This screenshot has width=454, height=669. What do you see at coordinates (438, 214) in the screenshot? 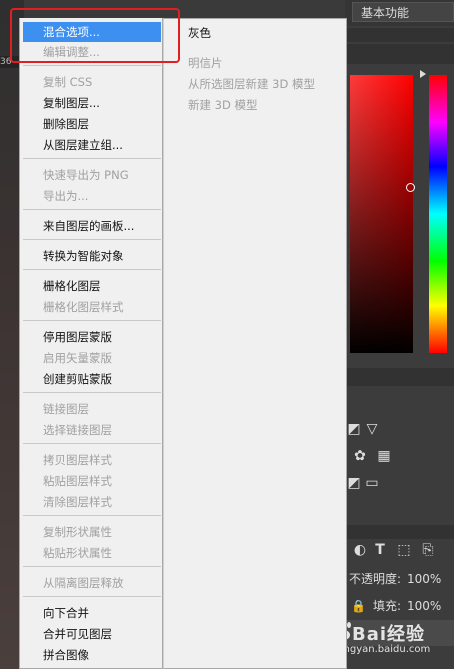
I see `hue-slider` at bounding box center [438, 214].